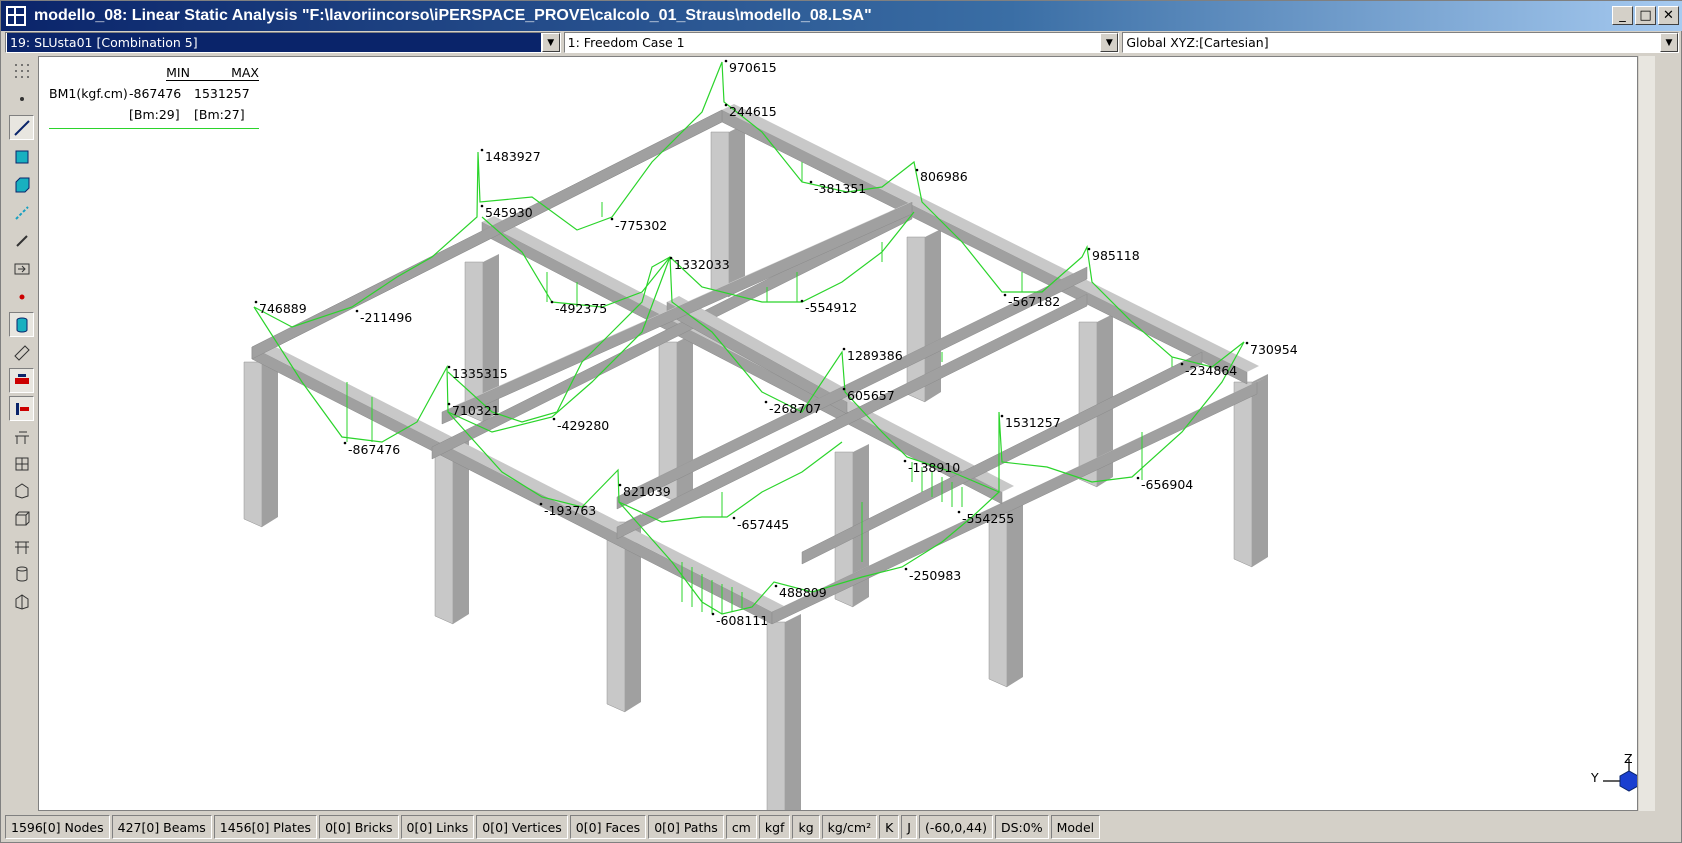 The image size is (1682, 843). What do you see at coordinates (1401, 42) in the screenshot?
I see `coordinate-system-select: Global XYZ:[Cartesian] ▼` at bounding box center [1401, 42].